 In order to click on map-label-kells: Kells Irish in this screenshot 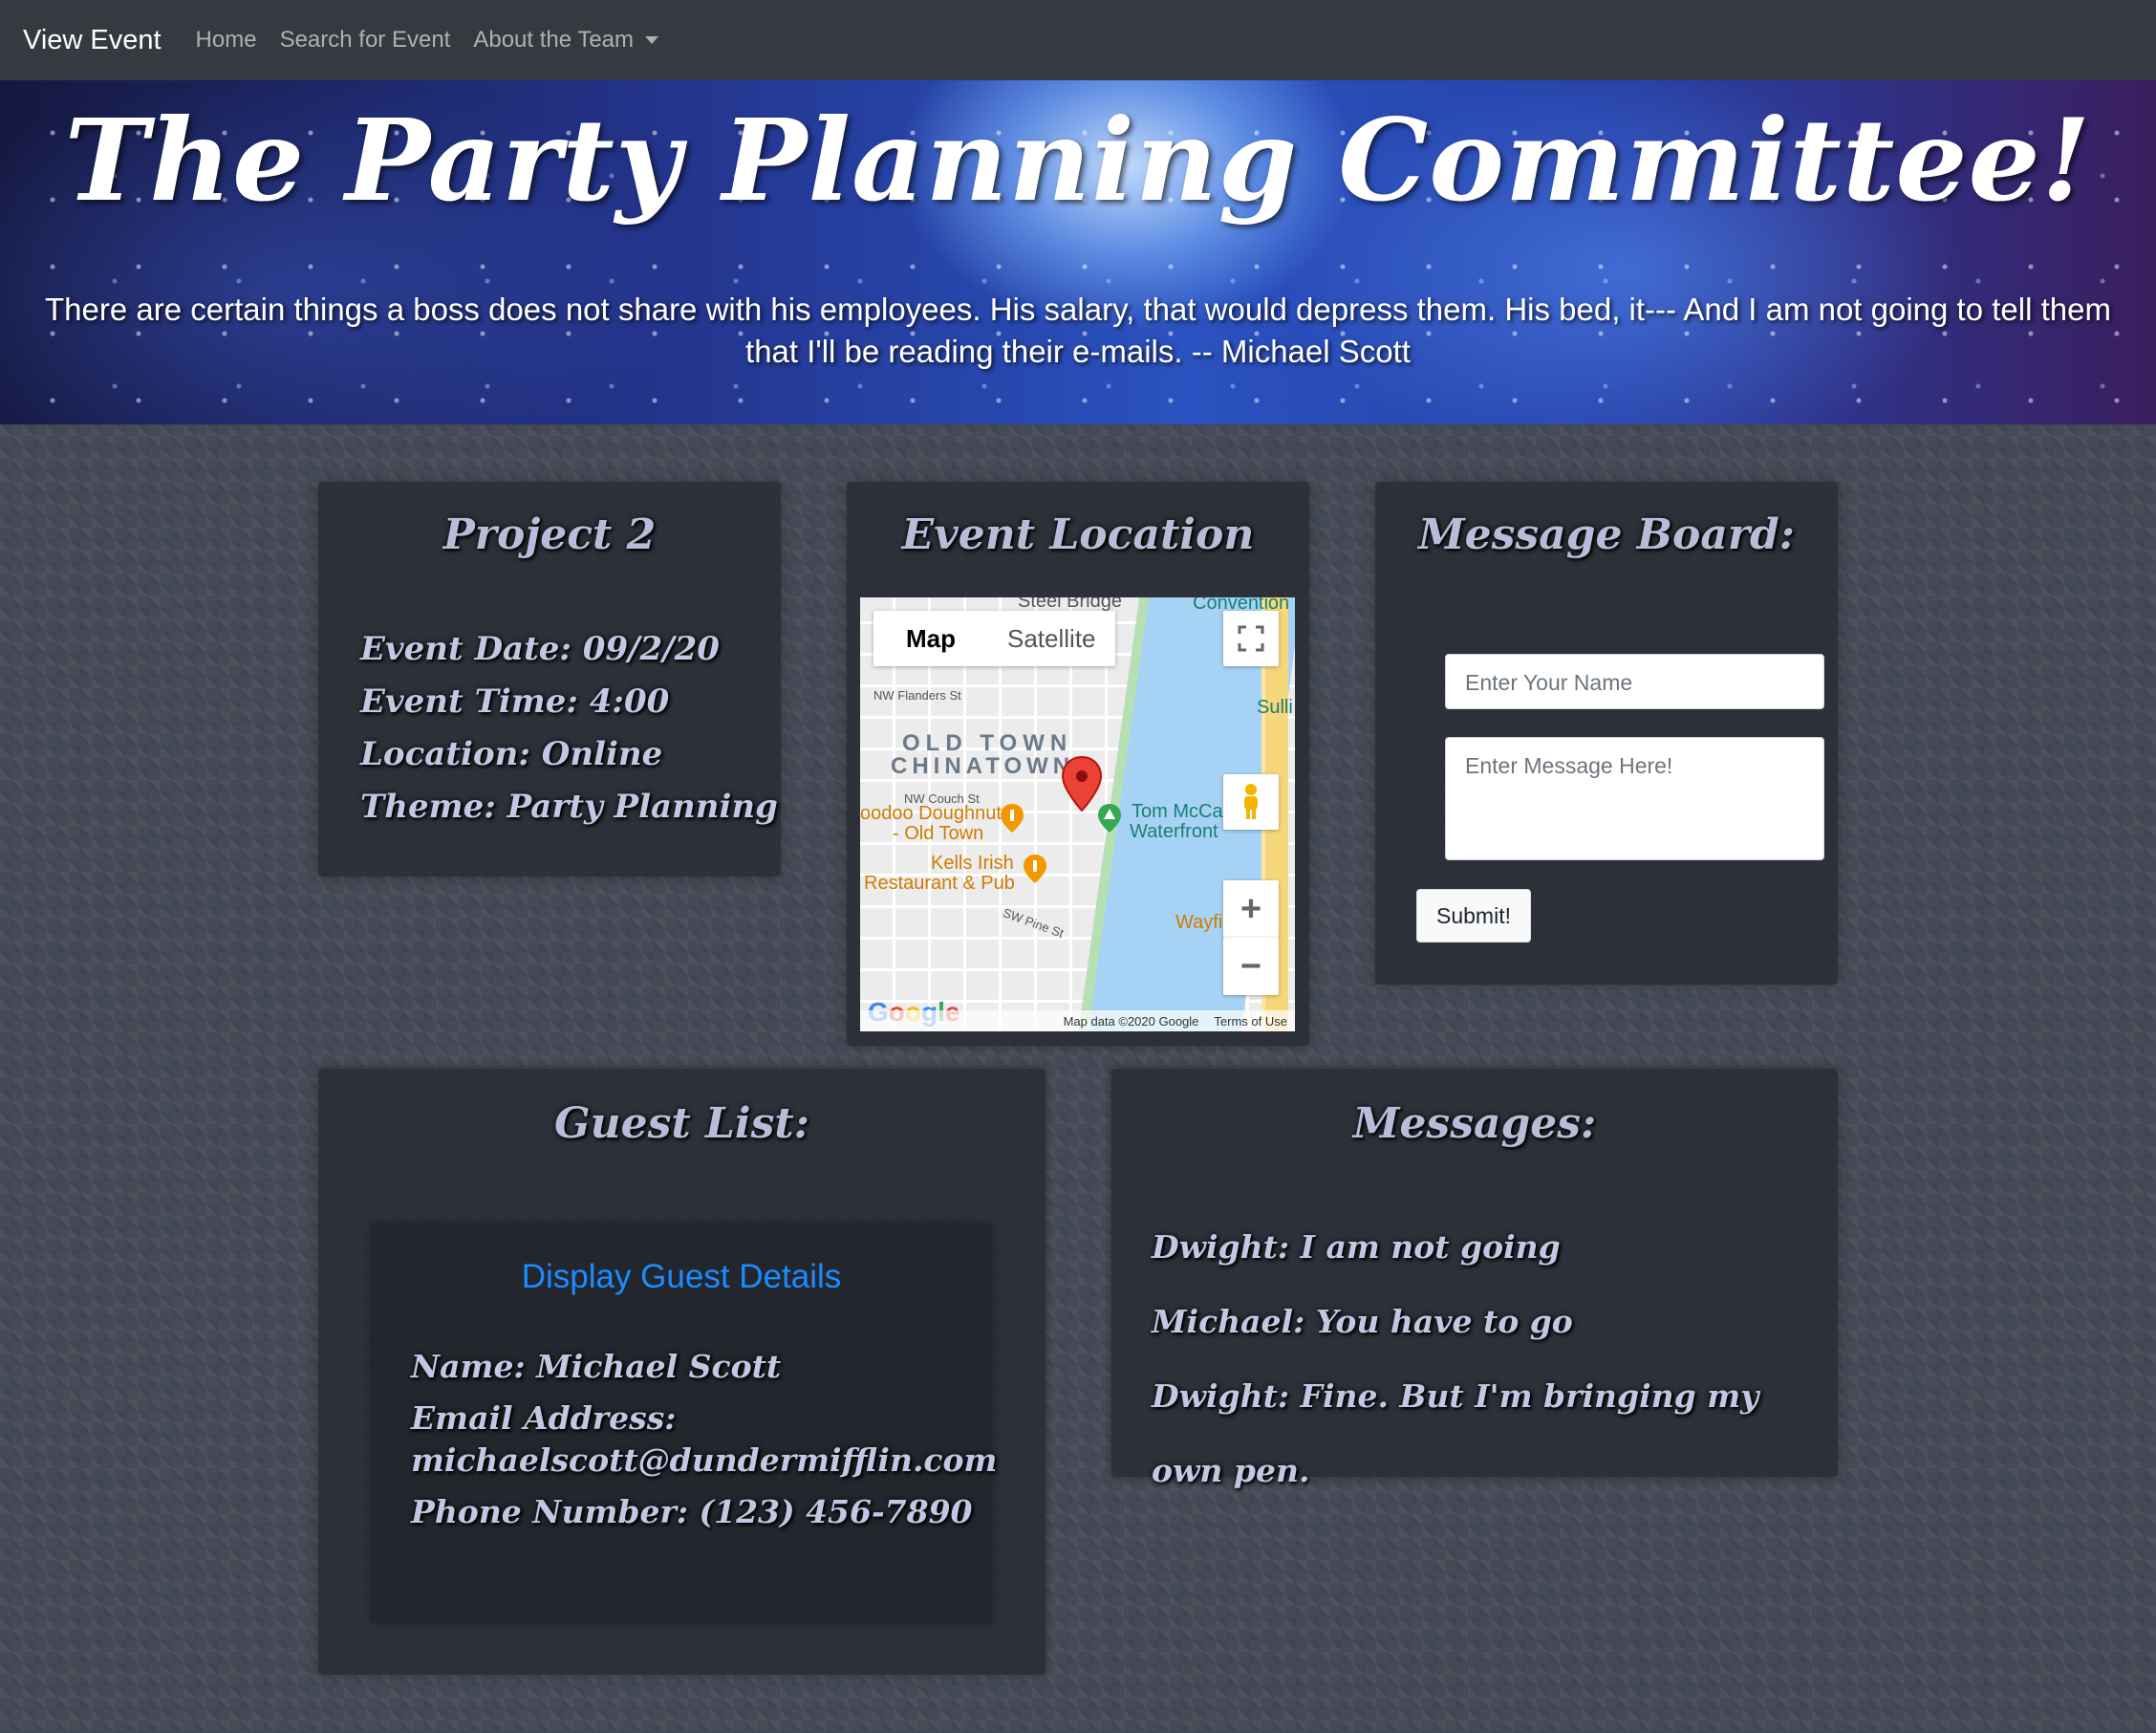, I will do `click(972, 863)`.